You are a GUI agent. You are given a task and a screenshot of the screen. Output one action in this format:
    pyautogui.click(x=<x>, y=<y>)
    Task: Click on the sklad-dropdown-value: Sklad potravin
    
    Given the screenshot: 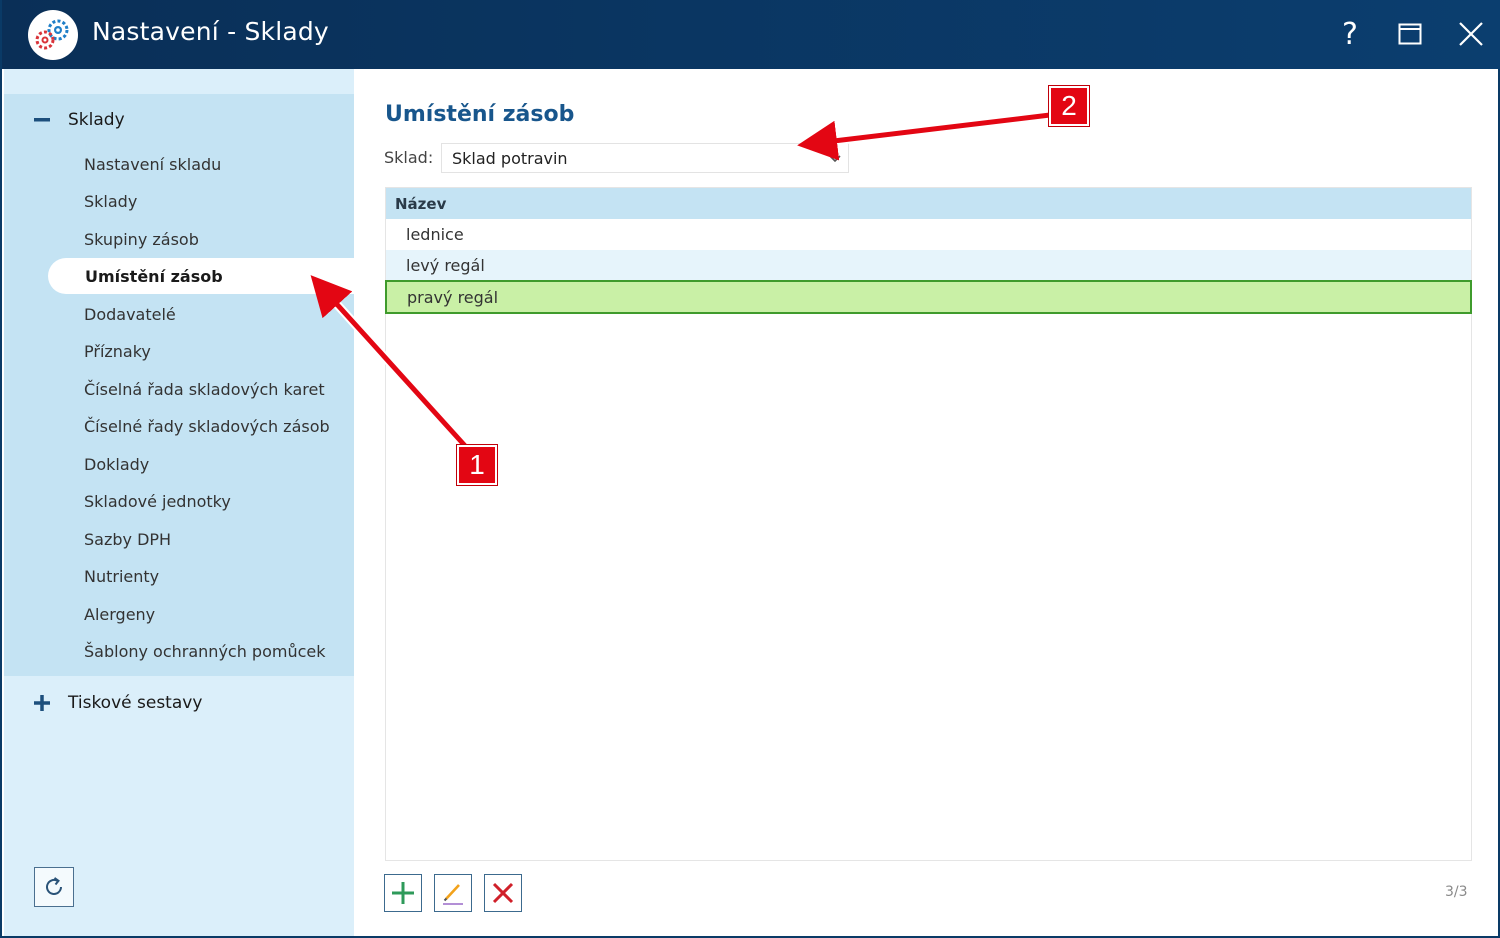 What is the action you would take?
    pyautogui.click(x=510, y=158)
    